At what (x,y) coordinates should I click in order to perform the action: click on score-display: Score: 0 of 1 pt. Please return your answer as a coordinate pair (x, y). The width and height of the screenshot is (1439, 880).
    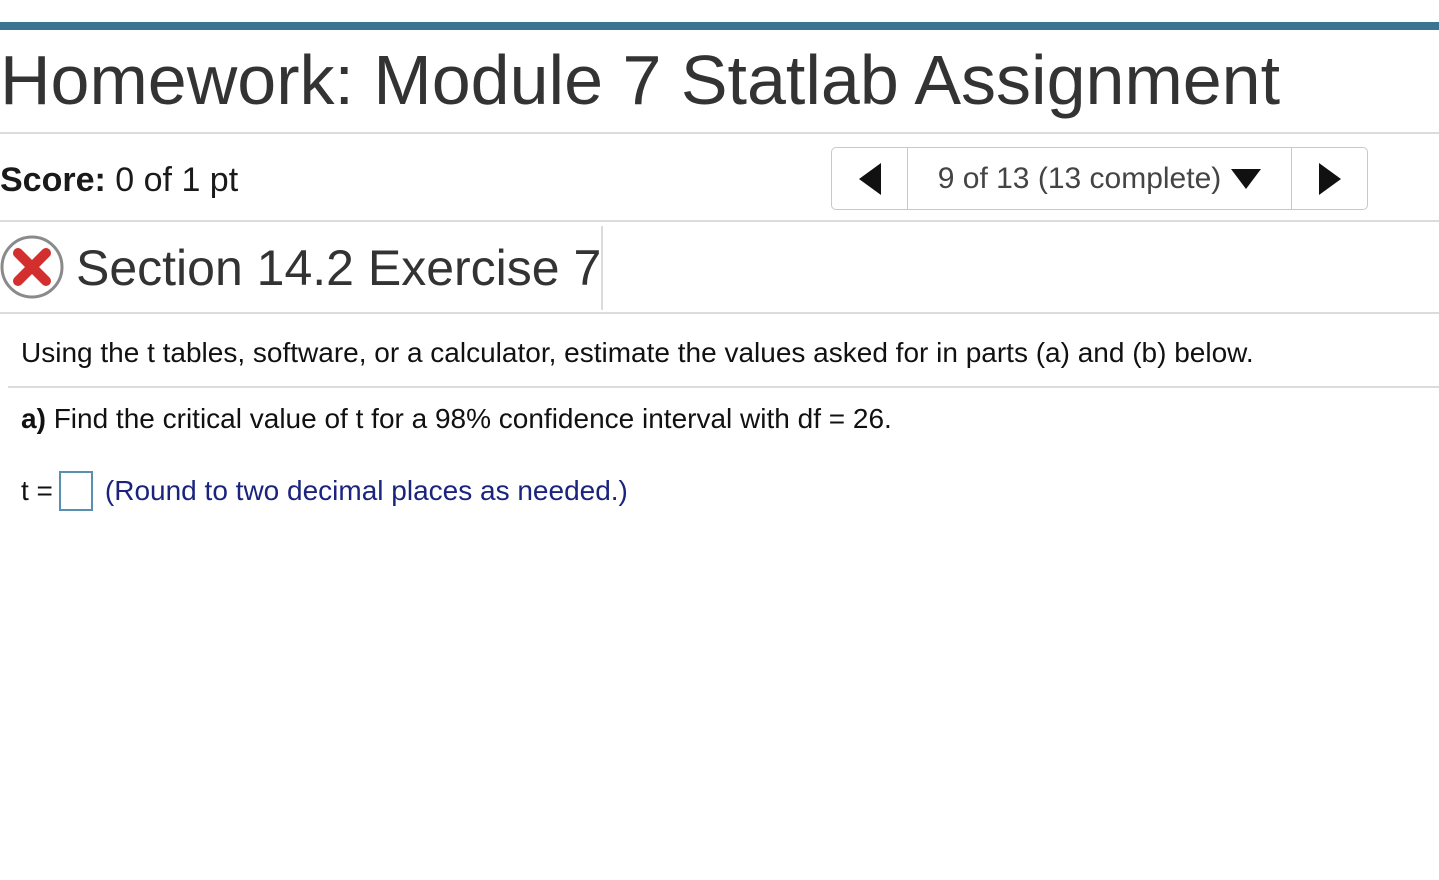
    Looking at the image, I should click on (119, 180).